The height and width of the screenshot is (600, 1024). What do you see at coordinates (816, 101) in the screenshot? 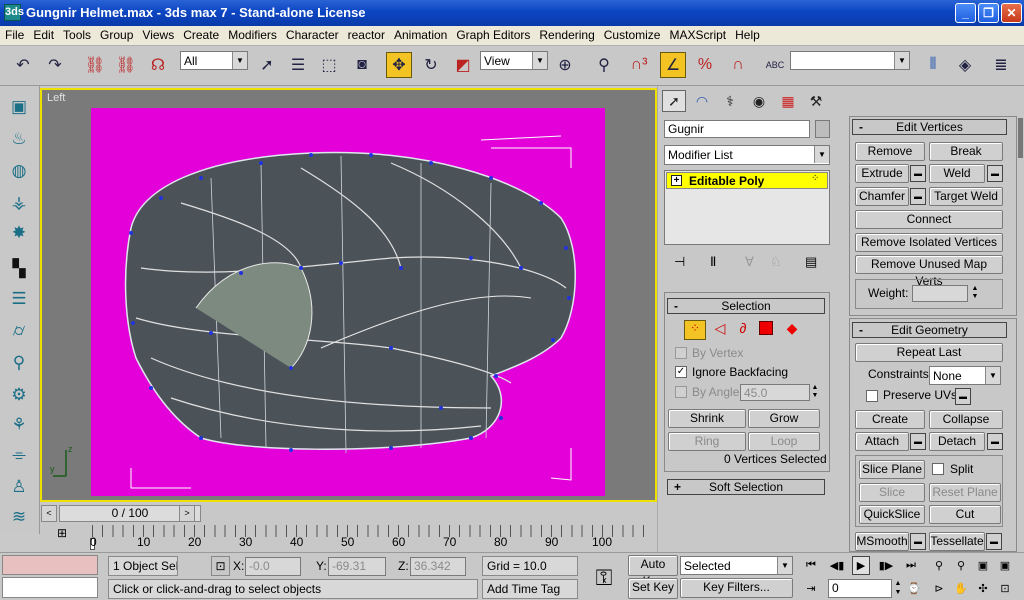
I see `utilities-tab-icon: ⚒` at bounding box center [816, 101].